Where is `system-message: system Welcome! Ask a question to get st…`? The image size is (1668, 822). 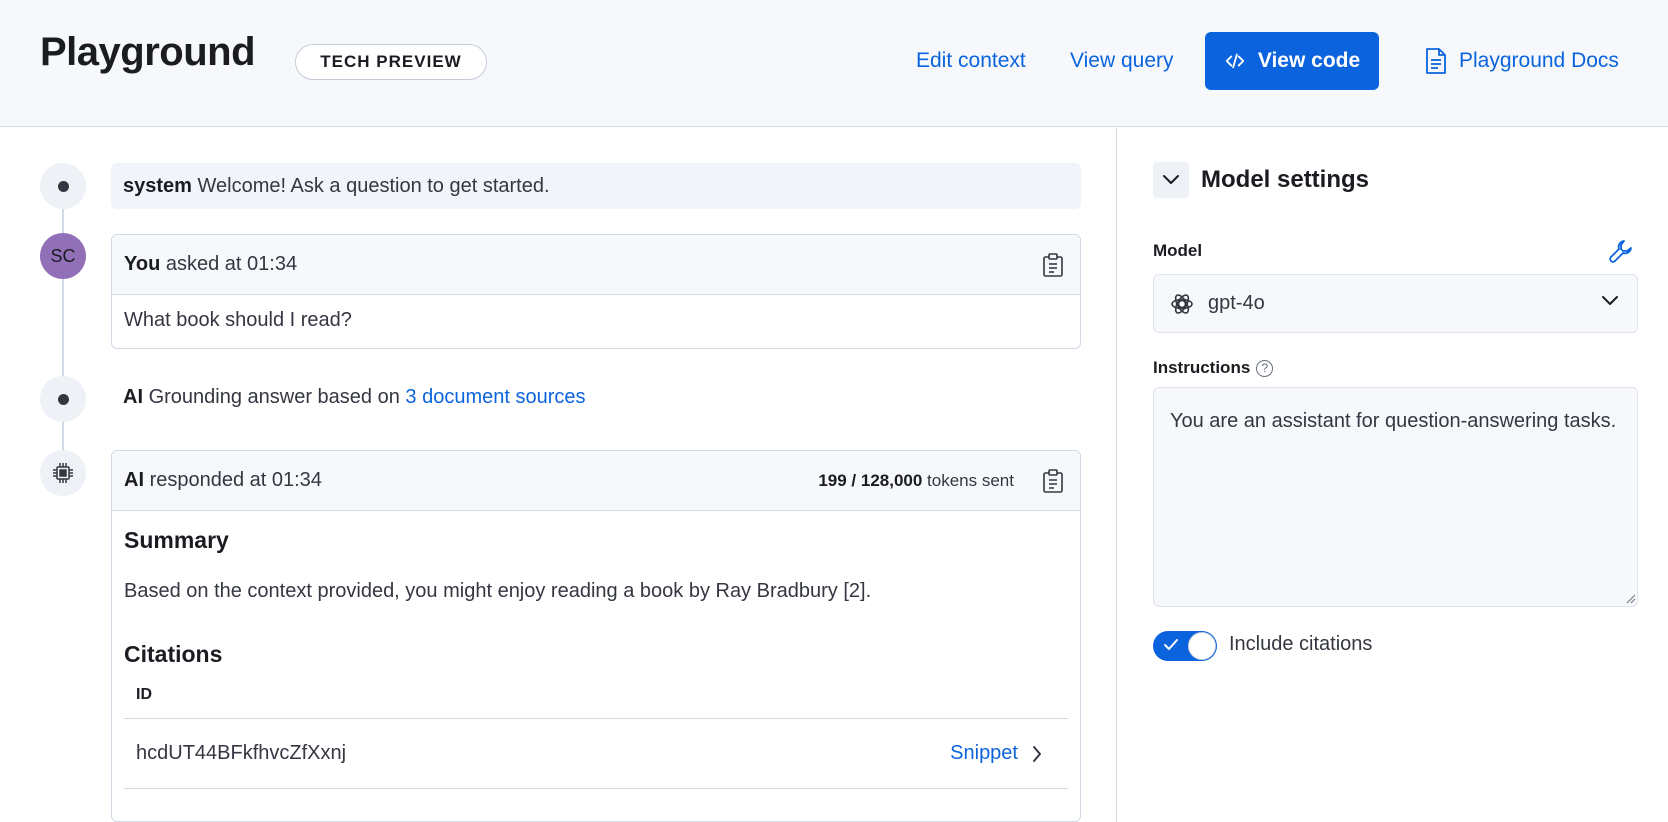
system-message: system Welcome! Ask a question to get st… is located at coordinates (596, 186).